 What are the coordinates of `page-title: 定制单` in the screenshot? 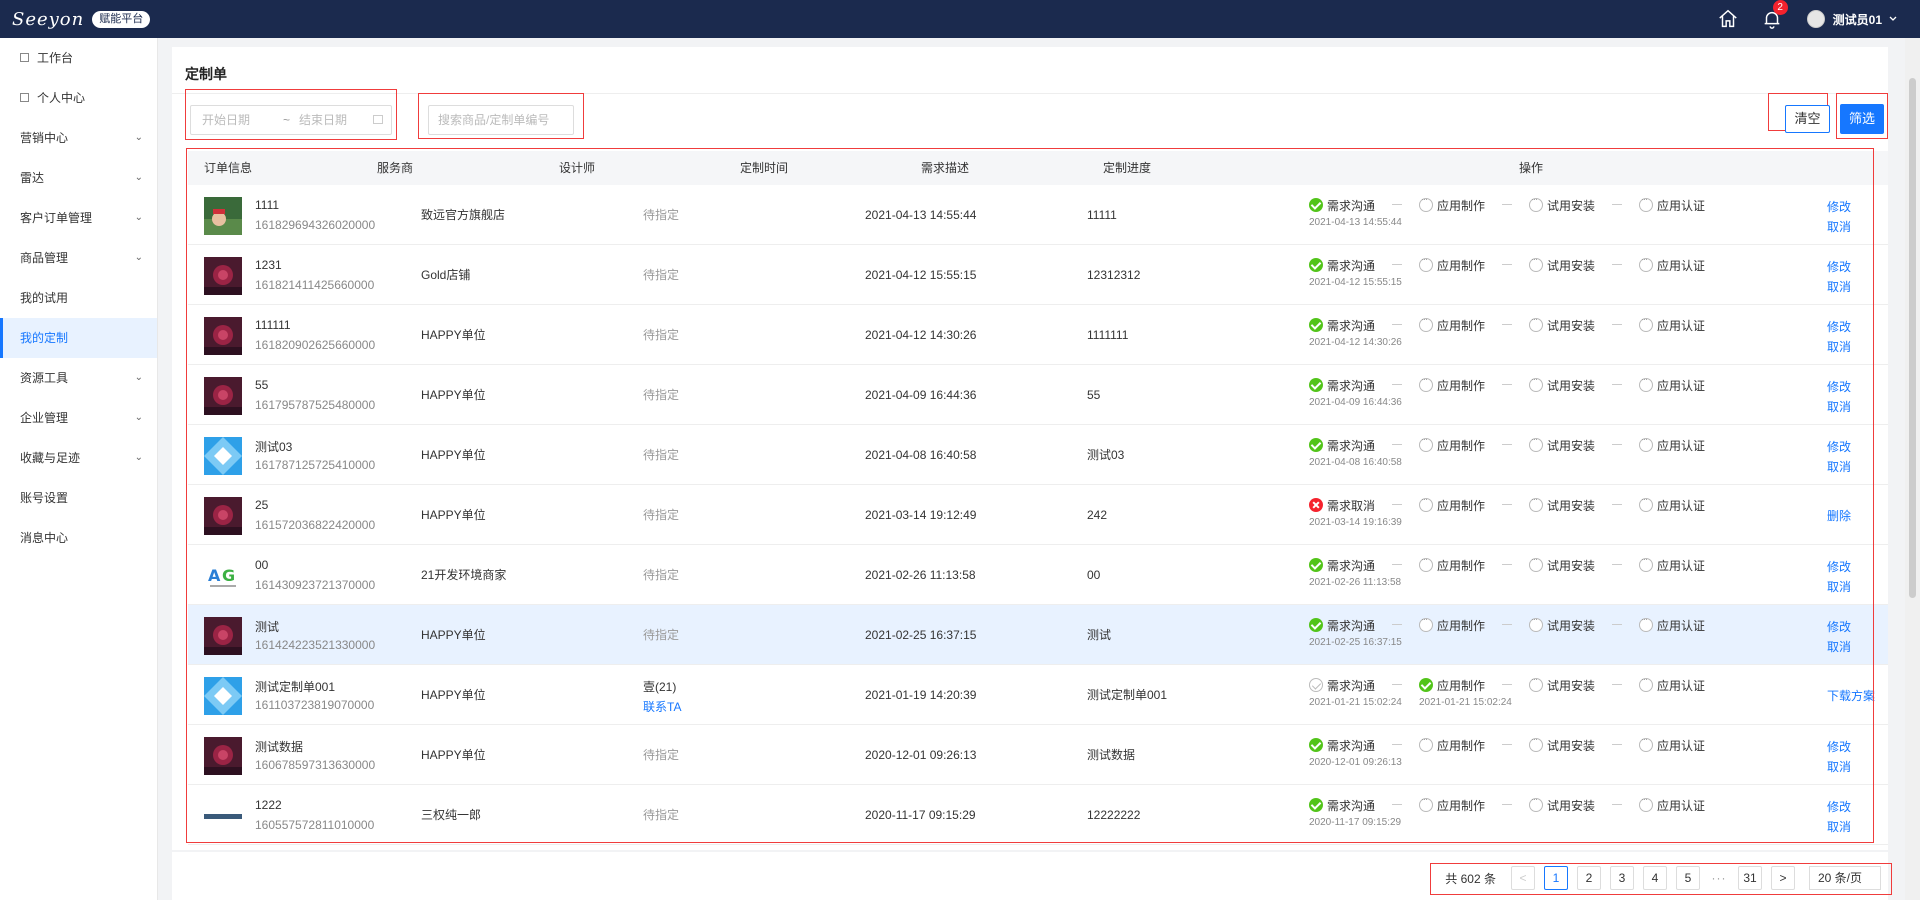 It's located at (206, 74).